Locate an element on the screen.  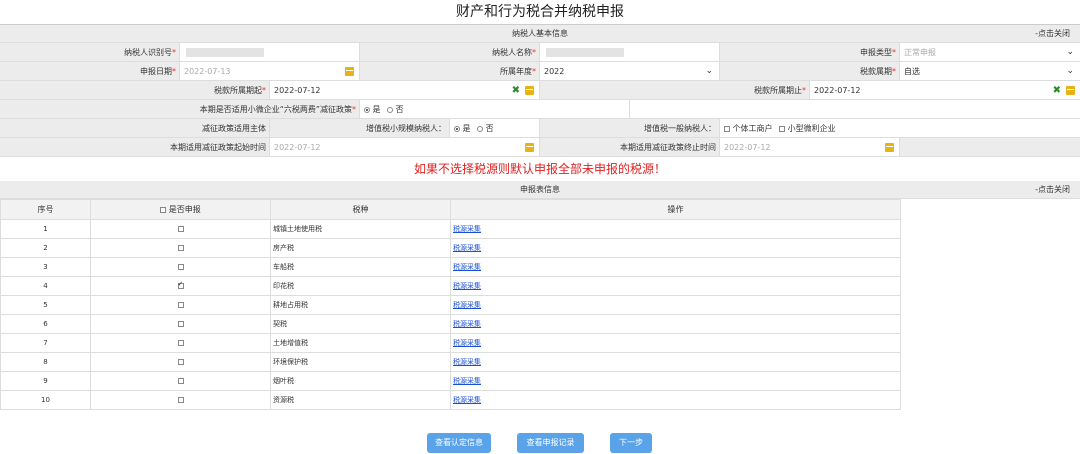
policy-end-field: 2022-07-12 is located at coordinates (810, 147).